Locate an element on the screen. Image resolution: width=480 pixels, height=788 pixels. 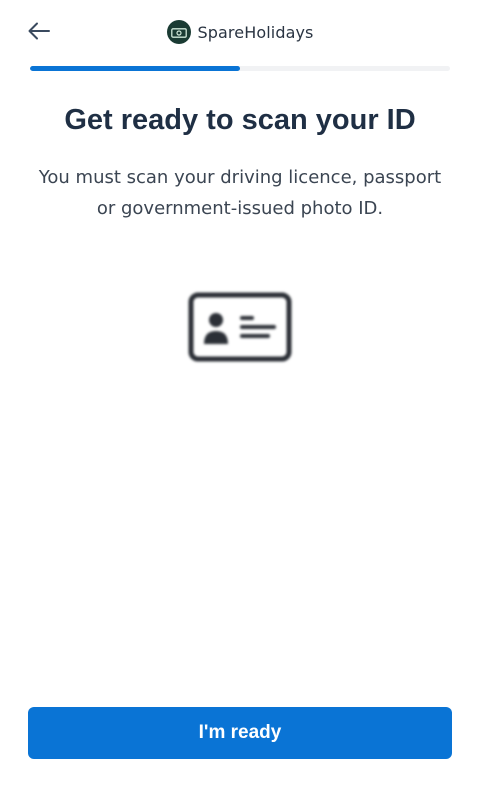
brand-name: SpareHolidays is located at coordinates (255, 32).